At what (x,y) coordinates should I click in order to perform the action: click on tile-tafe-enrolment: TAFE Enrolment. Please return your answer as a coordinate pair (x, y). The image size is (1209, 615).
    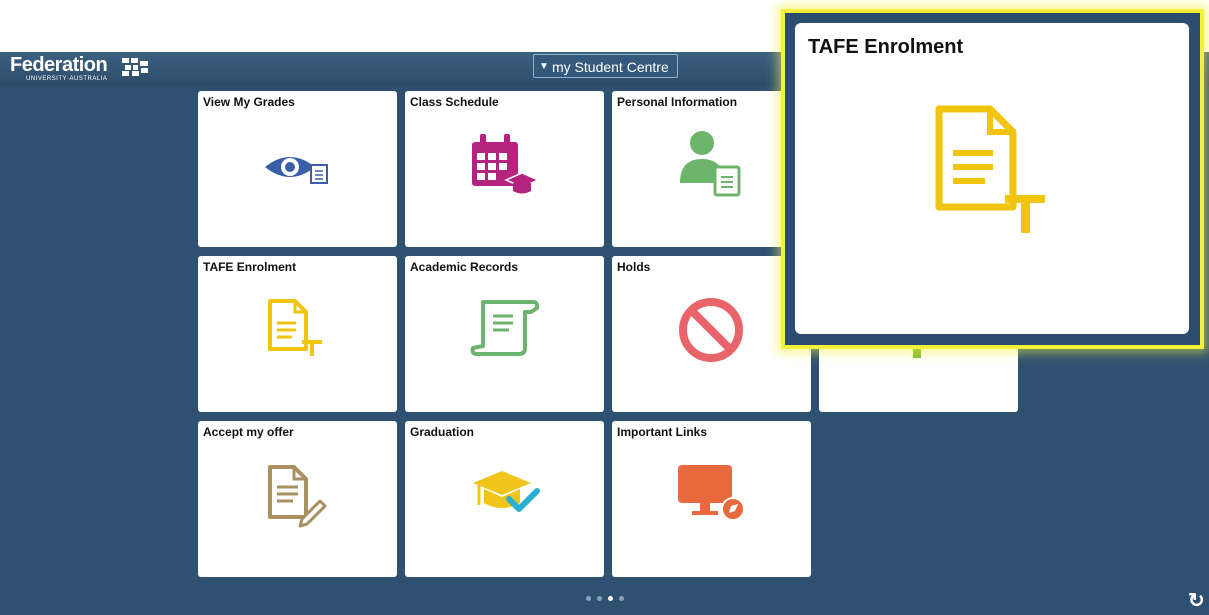
    Looking at the image, I should click on (297, 334).